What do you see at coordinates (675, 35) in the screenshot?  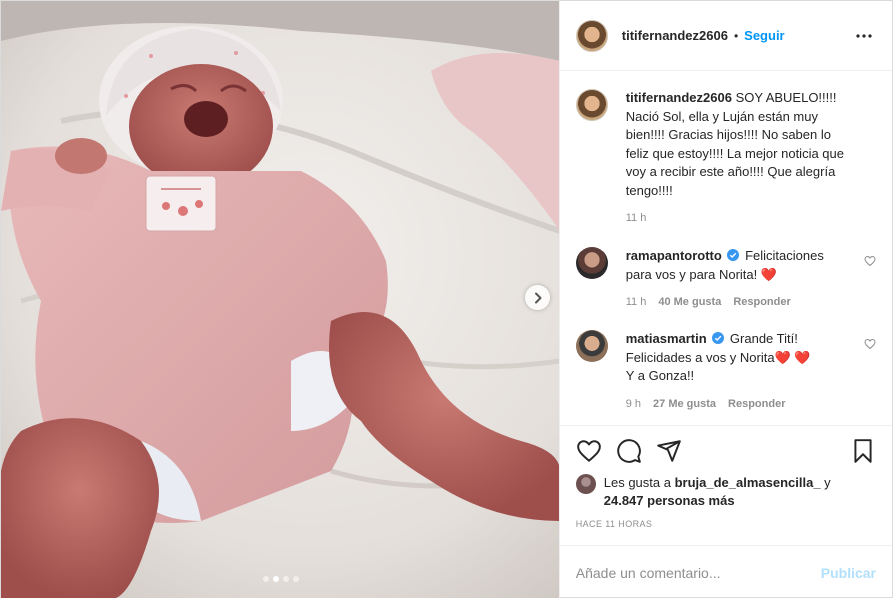 I see `author-username: titifernandez2606` at bounding box center [675, 35].